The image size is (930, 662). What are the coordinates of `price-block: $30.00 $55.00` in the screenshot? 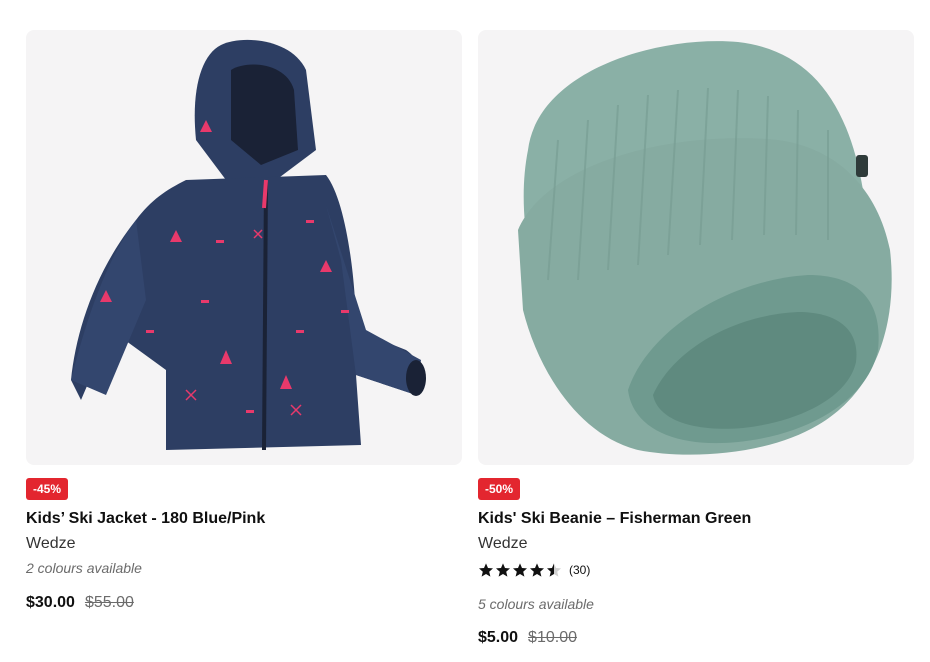 It's located at (80, 603).